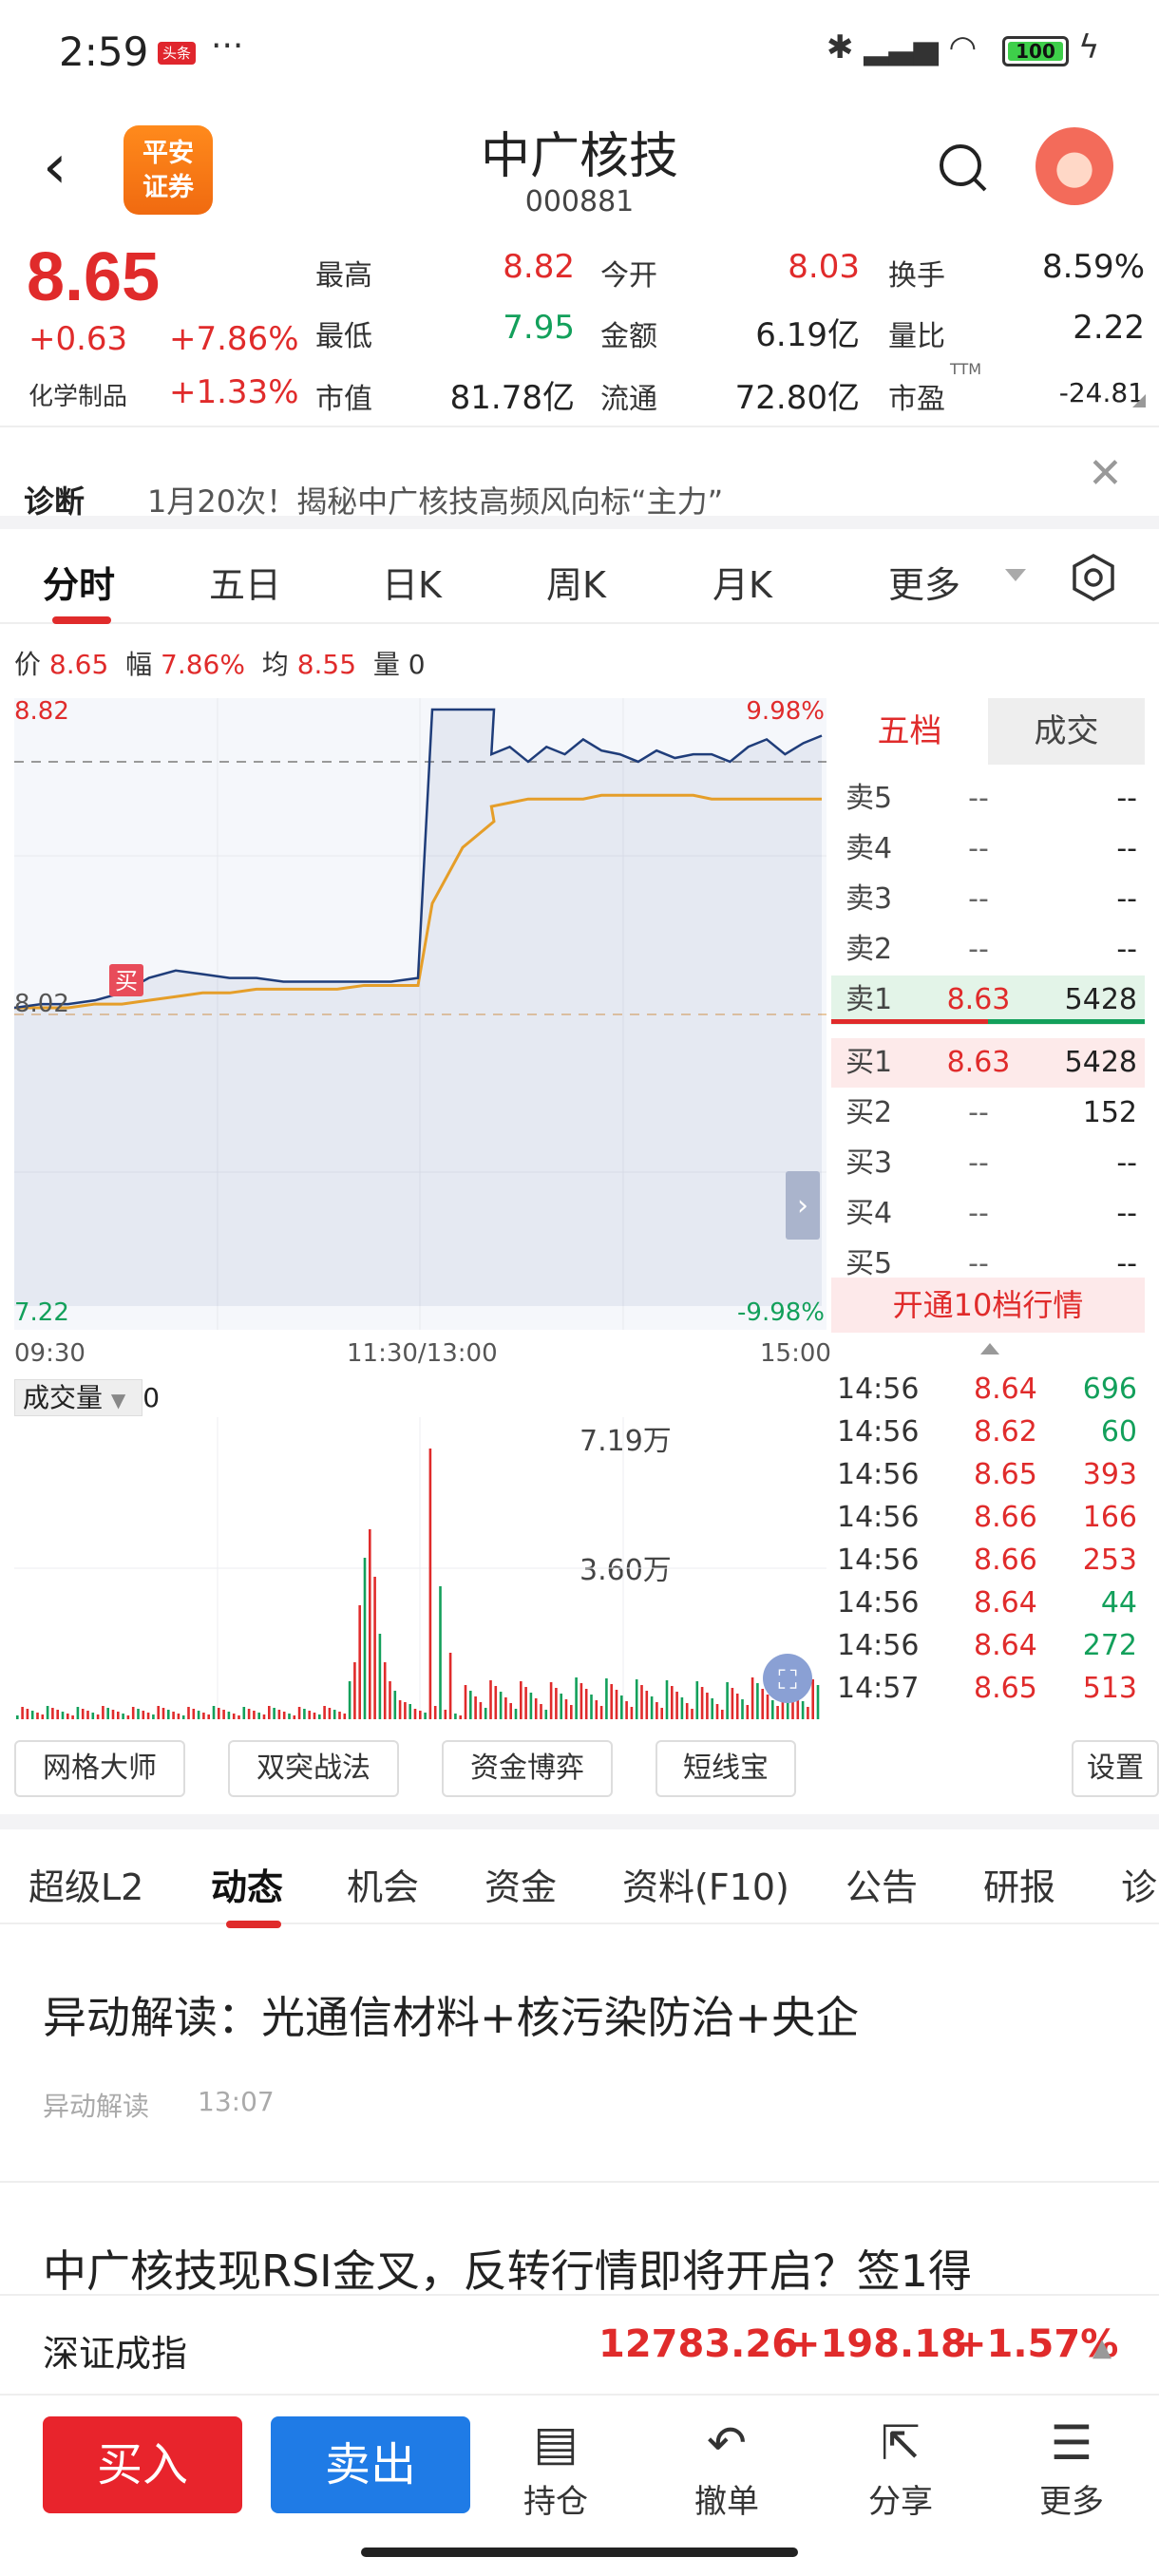 This screenshot has width=1159, height=2576. What do you see at coordinates (966, 369) in the screenshot?
I see `ttm-superscript: TTM` at bounding box center [966, 369].